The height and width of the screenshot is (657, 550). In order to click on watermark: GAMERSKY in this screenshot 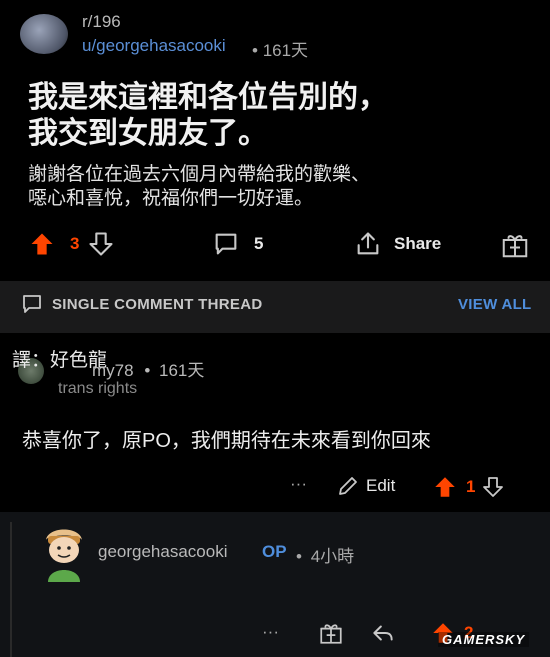, I will do `click(484, 639)`.